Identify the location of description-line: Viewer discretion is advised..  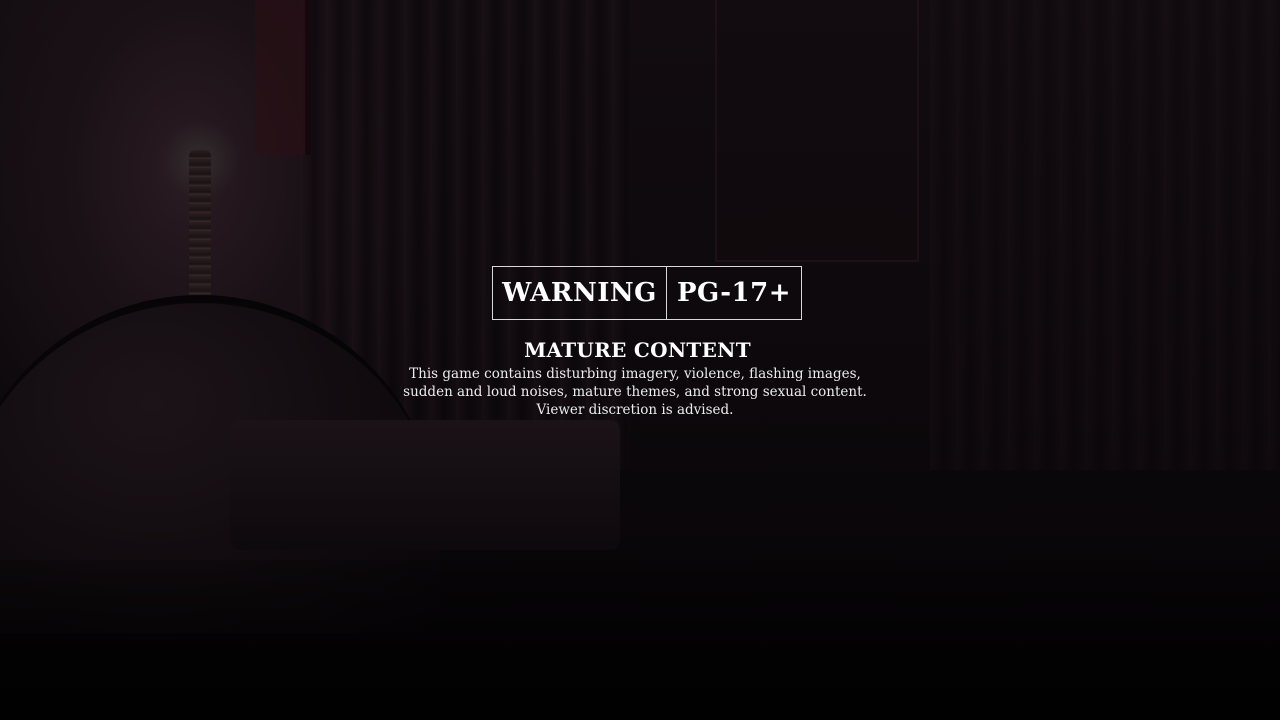
(635, 410).